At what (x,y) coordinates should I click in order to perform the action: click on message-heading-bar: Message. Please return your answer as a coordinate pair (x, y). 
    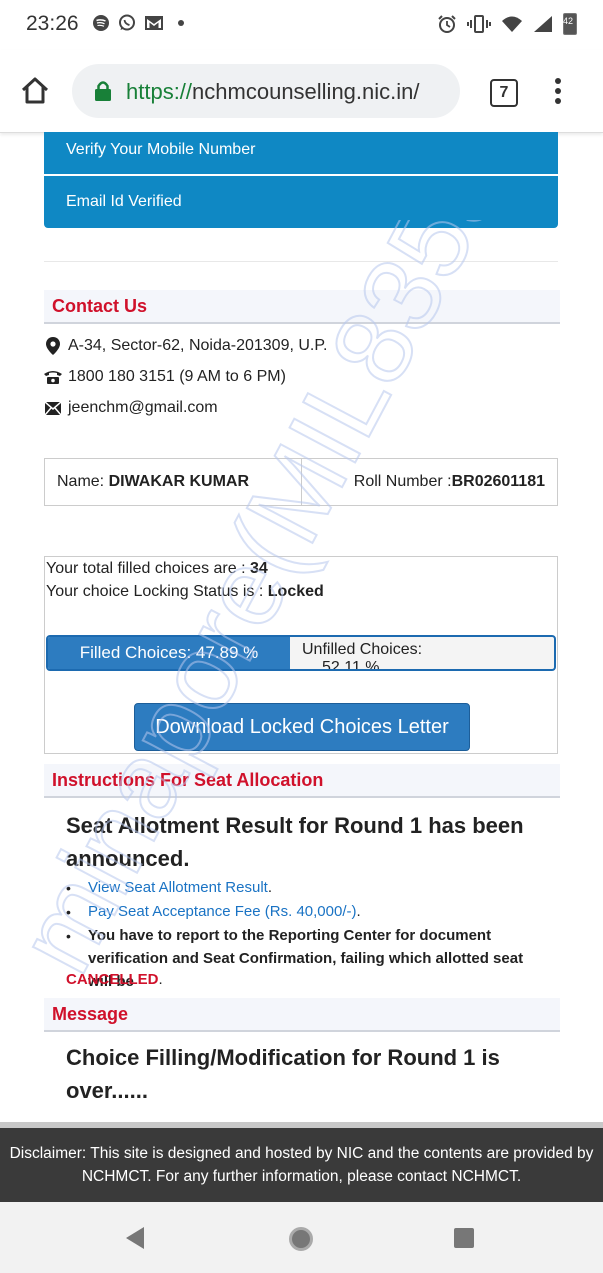
    Looking at the image, I should click on (302, 1015).